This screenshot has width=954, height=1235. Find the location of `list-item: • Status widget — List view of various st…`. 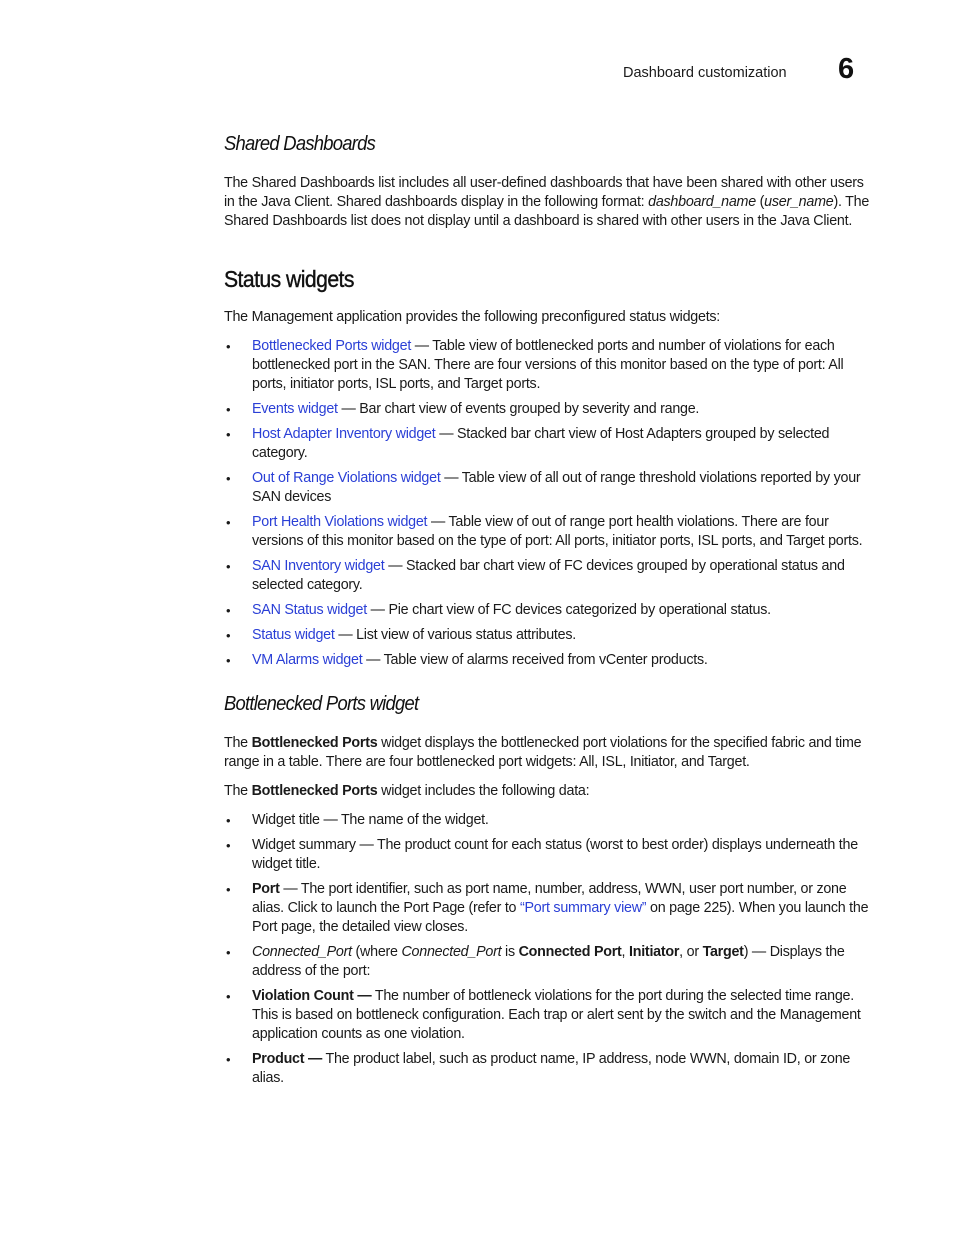

list-item: • Status widget — List view of various st… is located at coordinates (549, 635).